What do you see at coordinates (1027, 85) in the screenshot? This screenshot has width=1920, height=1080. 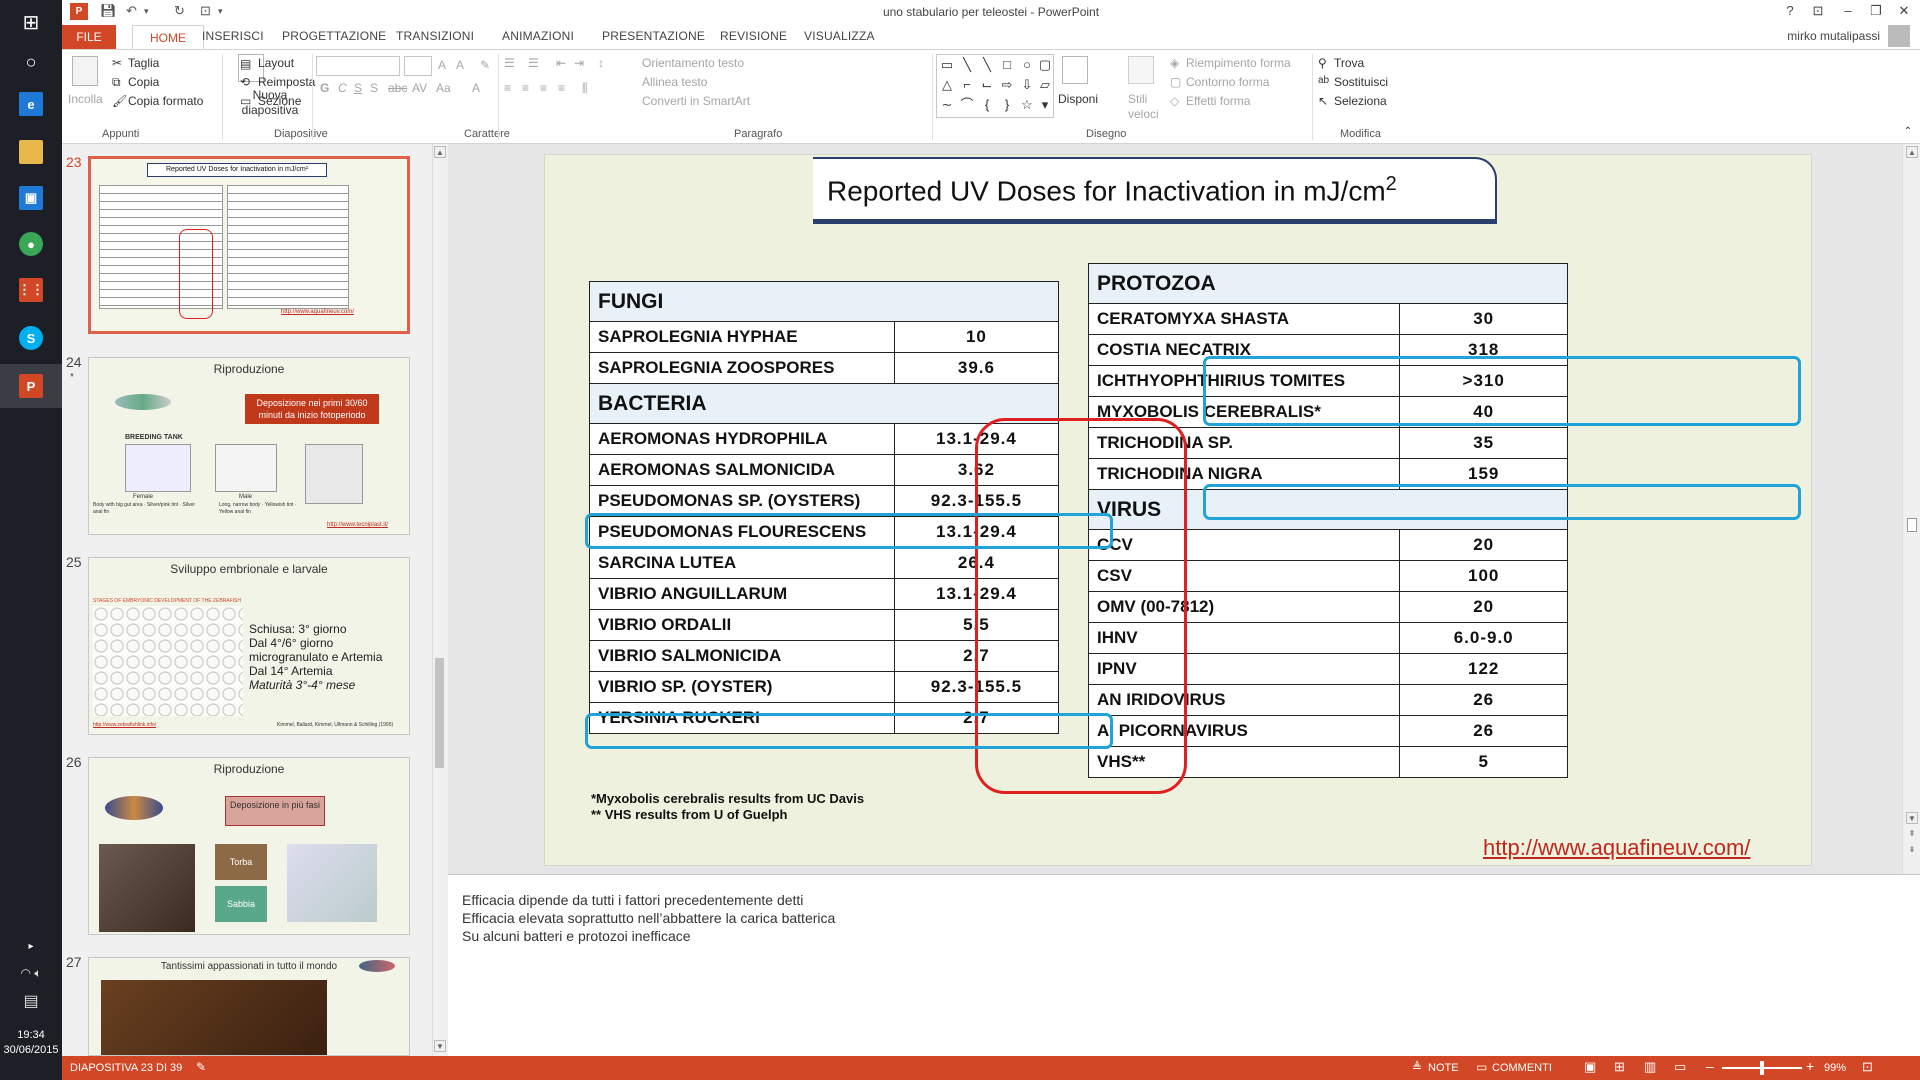 I see `arrow-down-shape-icon: ⇩` at bounding box center [1027, 85].